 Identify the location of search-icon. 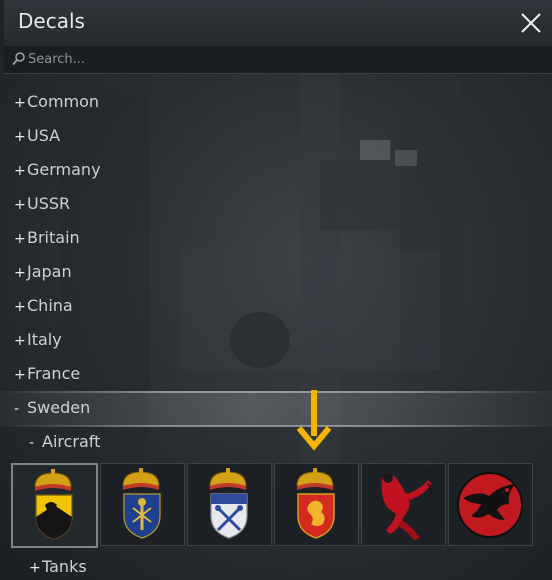
(18, 59).